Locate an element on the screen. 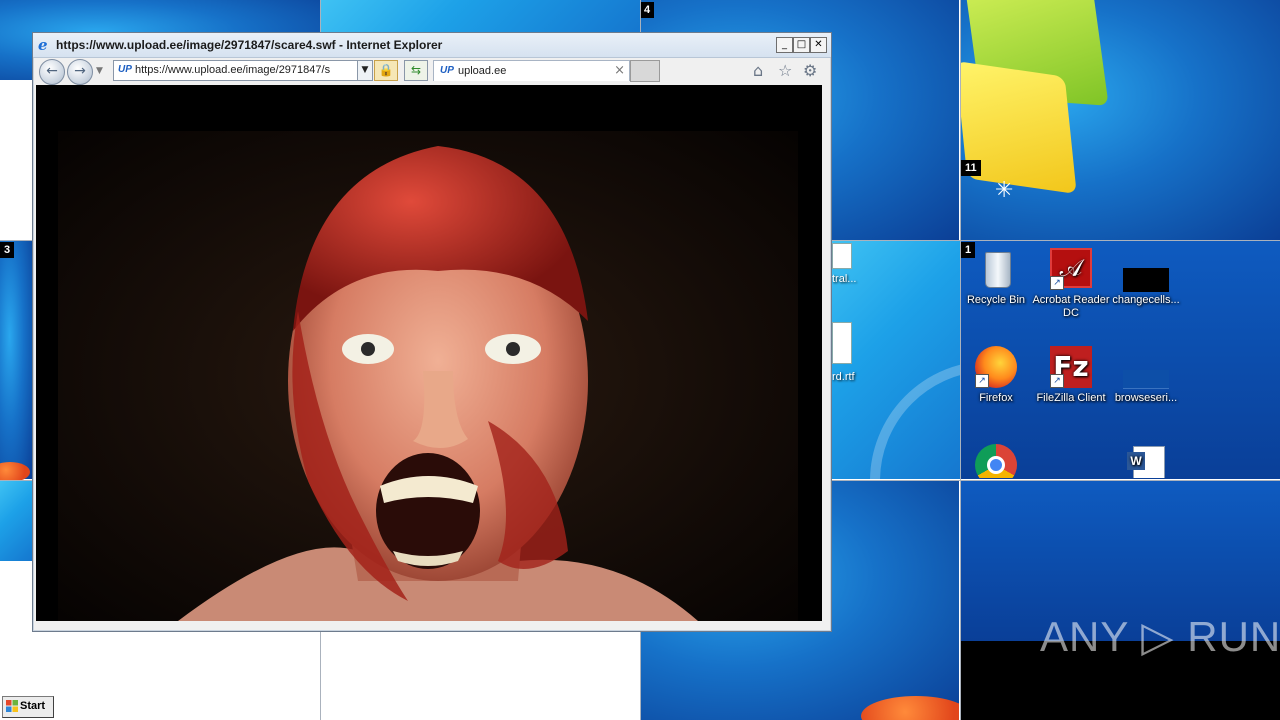  lock-icon: 🔒 is located at coordinates (386, 70).